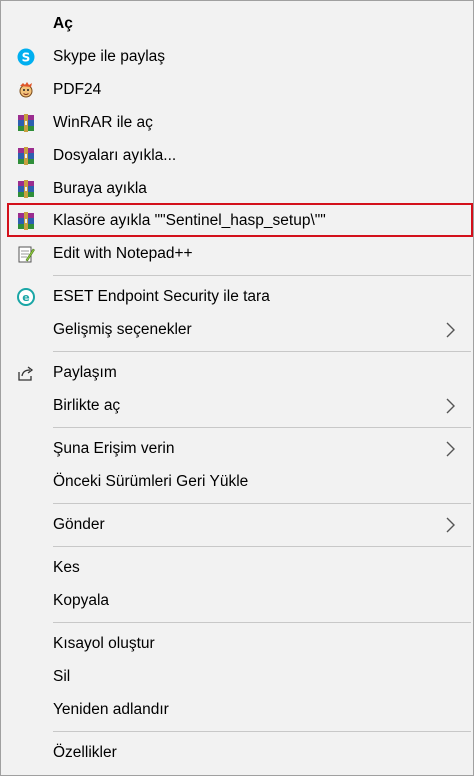 The image size is (474, 776). I want to click on menu-item-eset-scan: e ESET Endpoint Security ile tara, so click(237, 297).